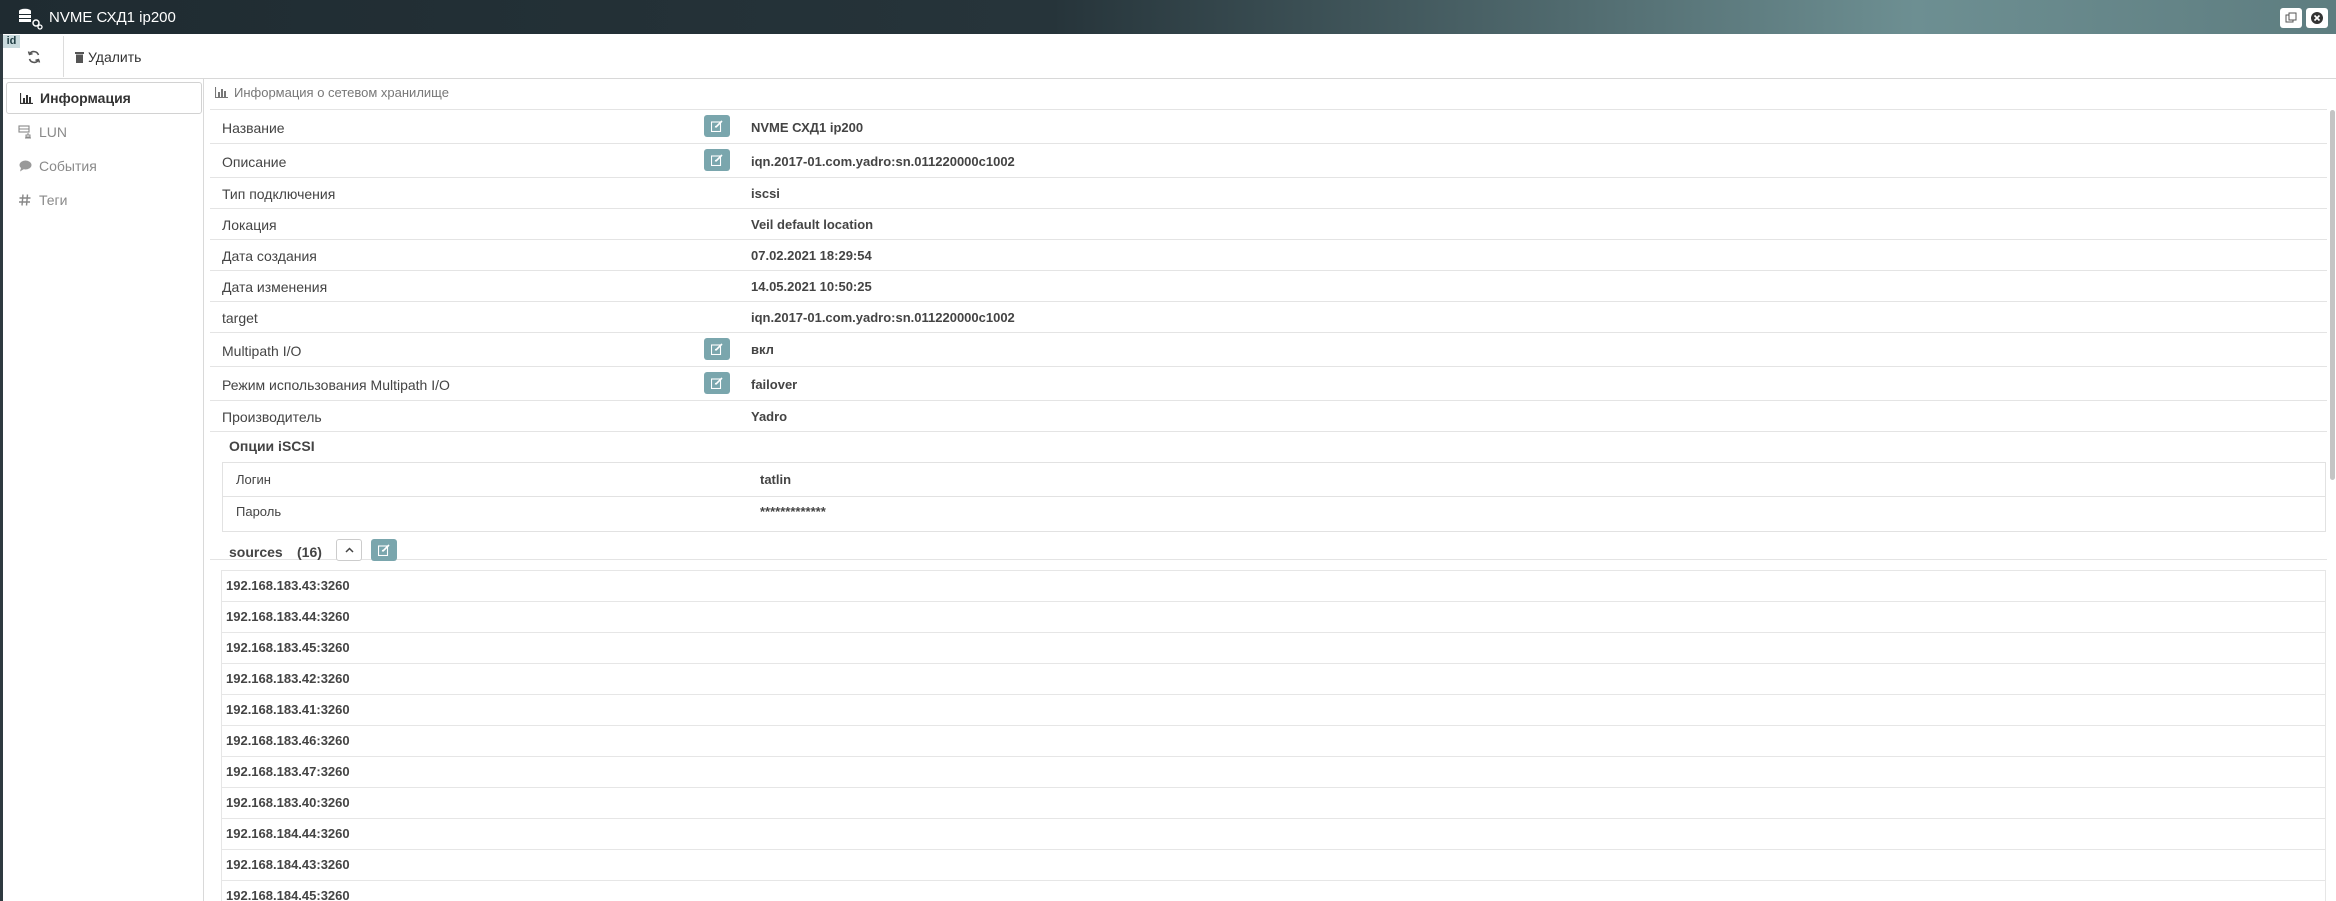 This screenshot has width=2336, height=901. Describe the element at coordinates (811, 286) in the screenshot. I see `field-value: 14.05.2021 10:50:25` at that location.